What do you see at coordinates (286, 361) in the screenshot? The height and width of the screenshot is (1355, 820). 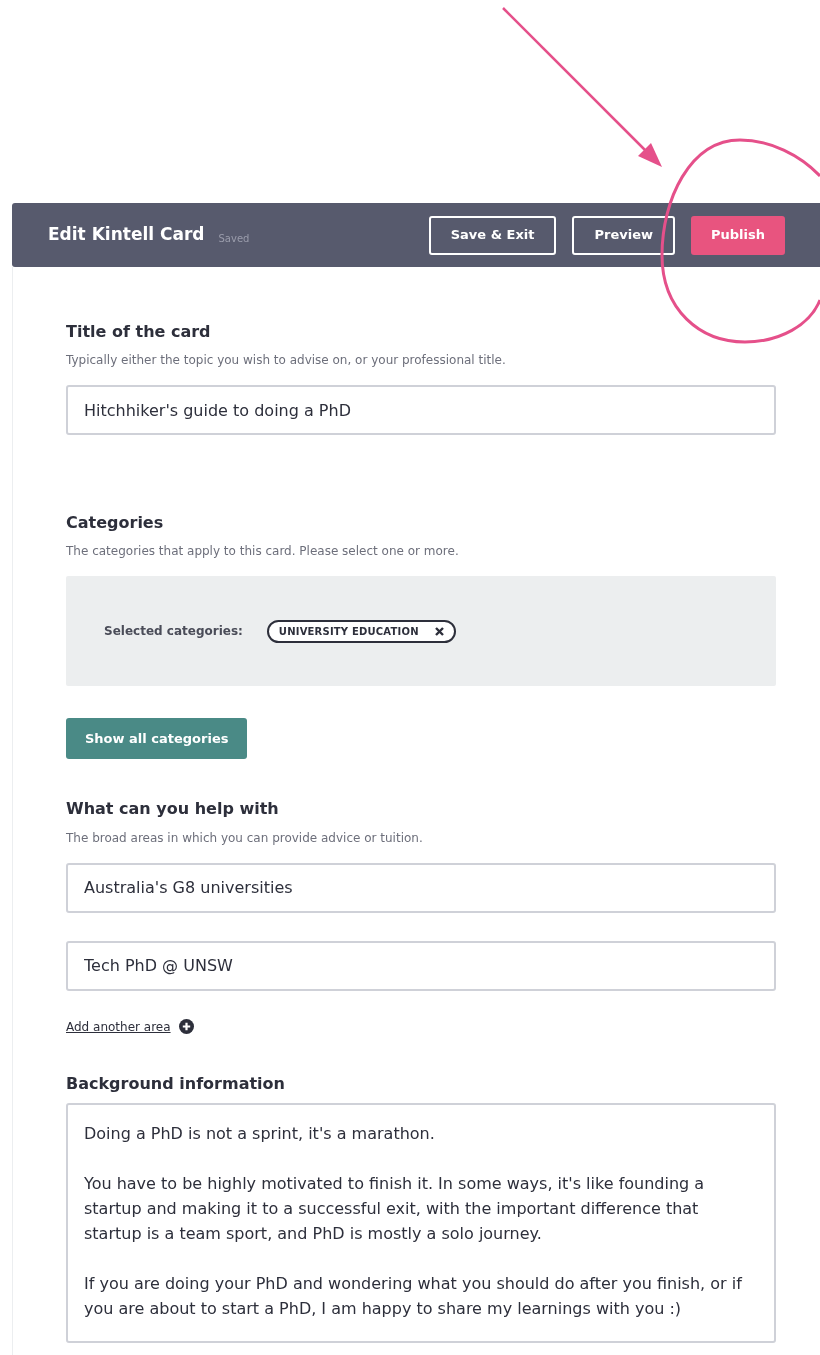 I see `section-hint: Typically either the topic you wish to advise on, or your professional title.` at bounding box center [286, 361].